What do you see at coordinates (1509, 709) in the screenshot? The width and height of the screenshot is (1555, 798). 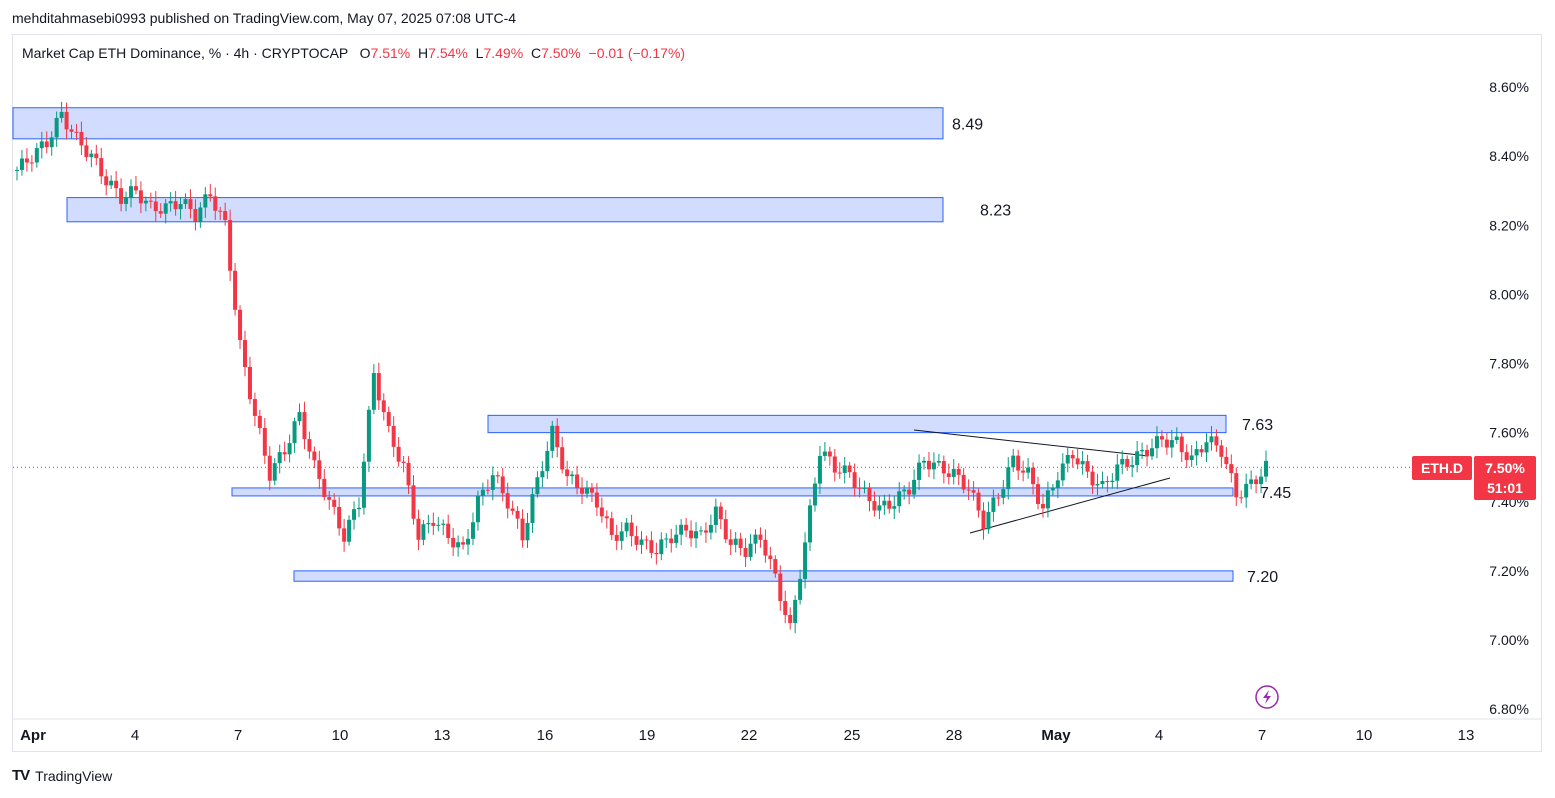 I see `y-tick-label: 6.80%` at bounding box center [1509, 709].